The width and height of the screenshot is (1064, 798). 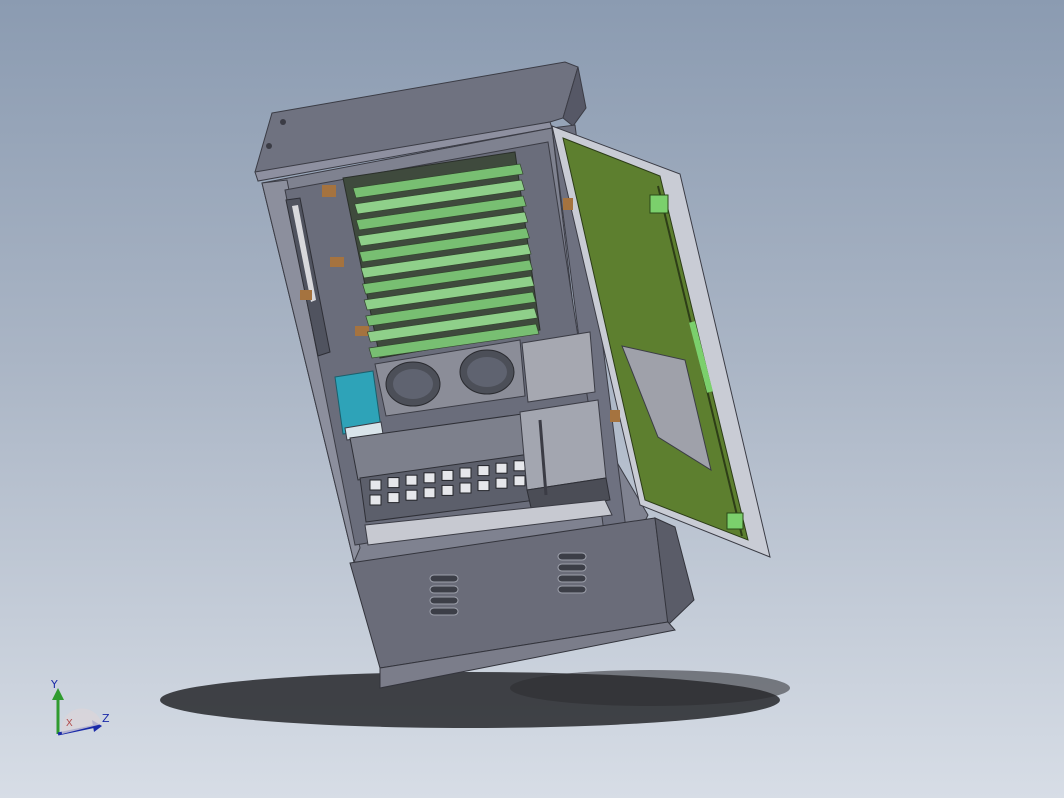 I want to click on z-axis-label: Z, so click(x=106, y=718).